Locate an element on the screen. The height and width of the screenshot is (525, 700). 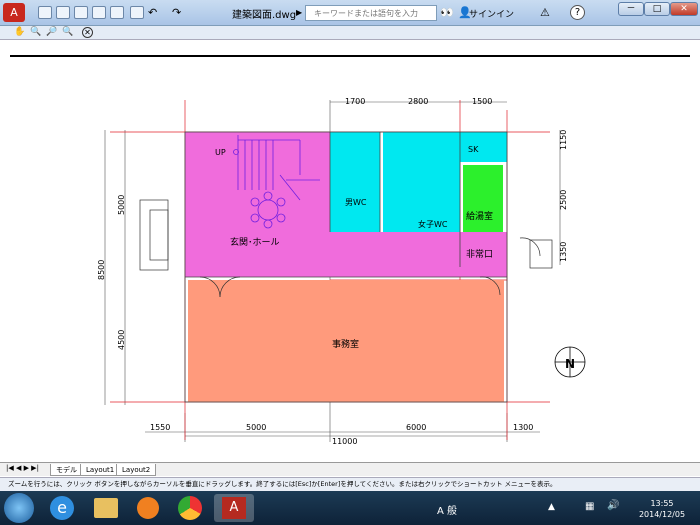
label-sk: SK is located at coordinates (473, 149).